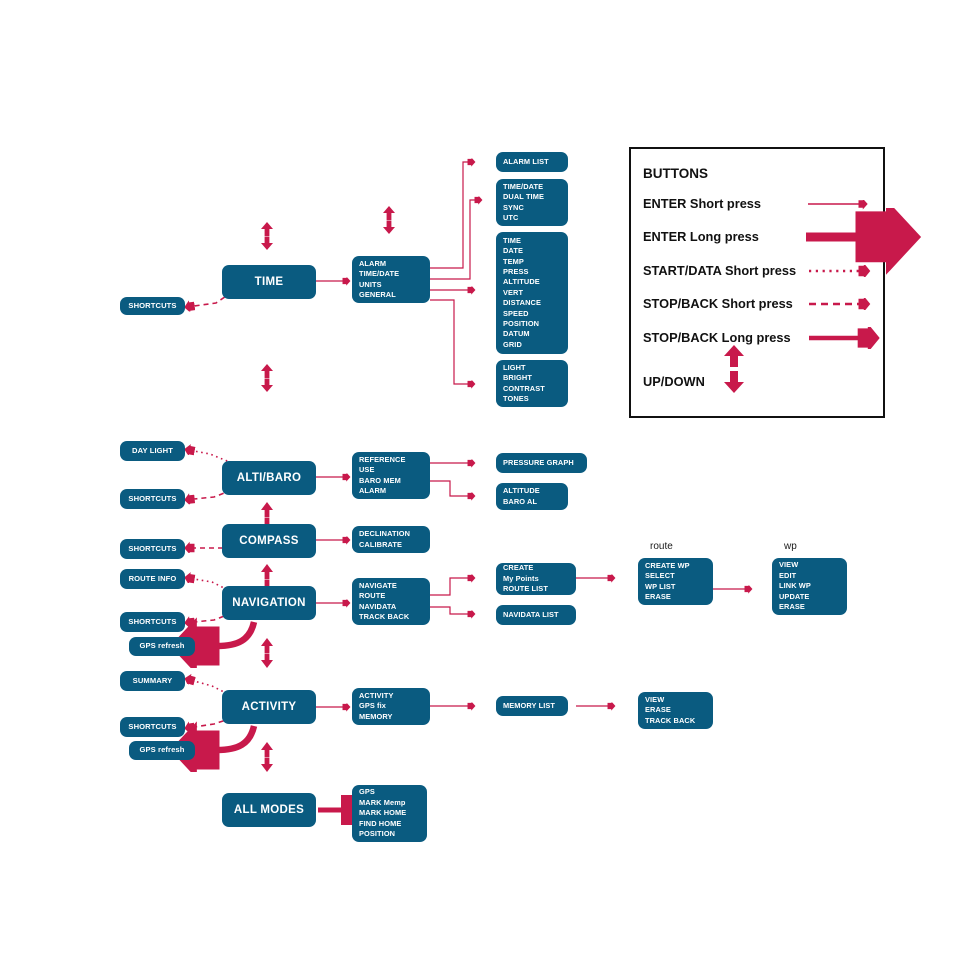  I want to click on node-line: ROUTE LIST, so click(525, 589).